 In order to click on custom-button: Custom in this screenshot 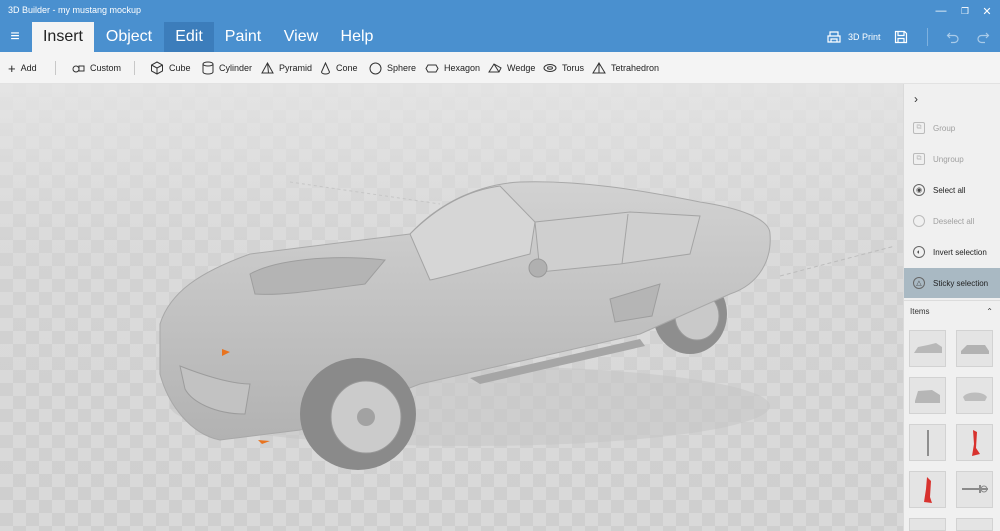, I will do `click(96, 68)`.